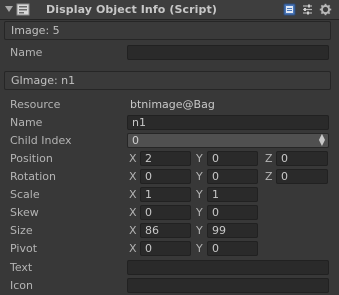 Image resolution: width=339 pixels, height=295 pixels. I want to click on position-y-axis-label: Y, so click(199, 158).